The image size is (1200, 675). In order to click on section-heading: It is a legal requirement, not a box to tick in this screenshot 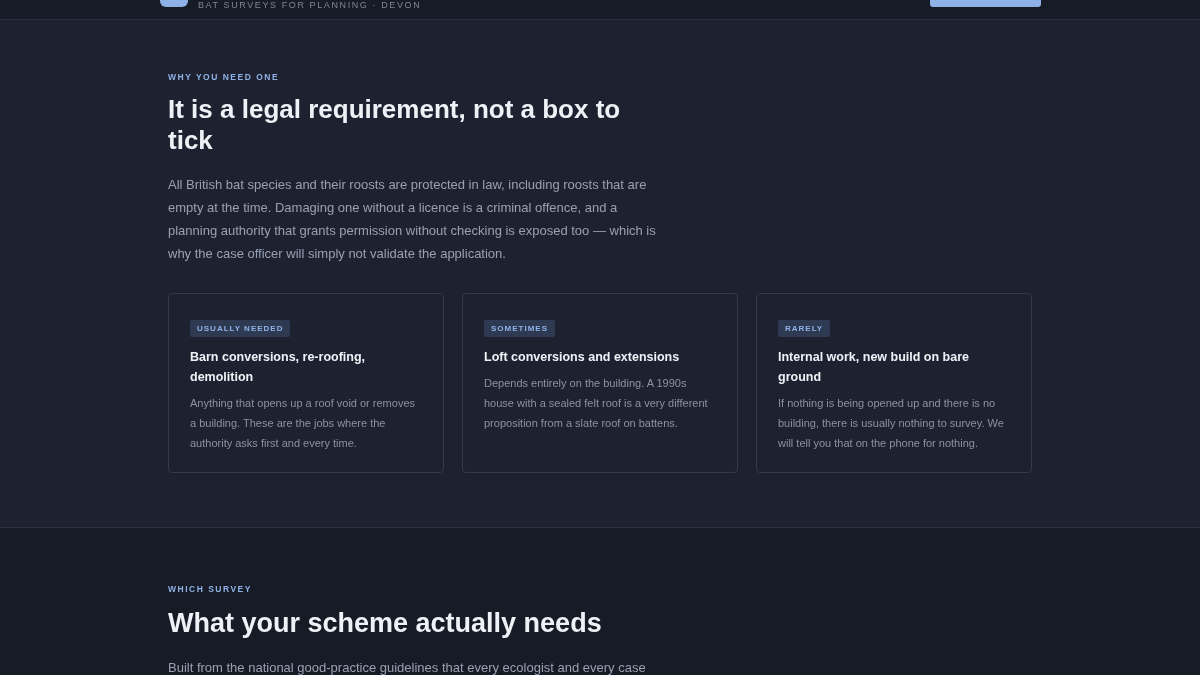, I will do `click(395, 125)`.